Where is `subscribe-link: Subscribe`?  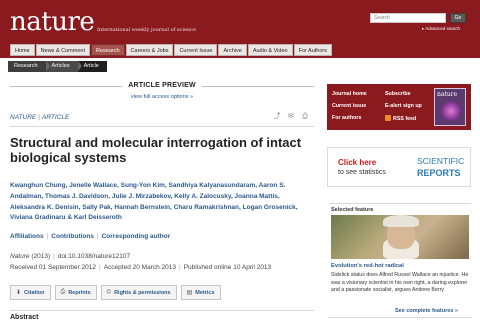
subscribe-link: Subscribe is located at coordinates (398, 94).